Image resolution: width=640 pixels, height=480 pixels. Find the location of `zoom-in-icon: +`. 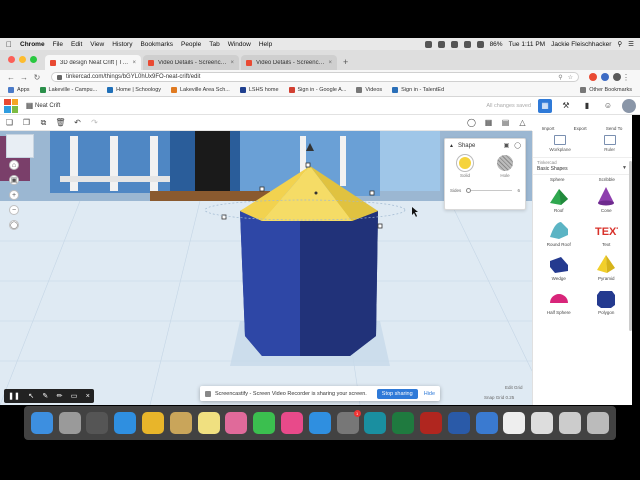

zoom-in-icon: + is located at coordinates (14, 195).